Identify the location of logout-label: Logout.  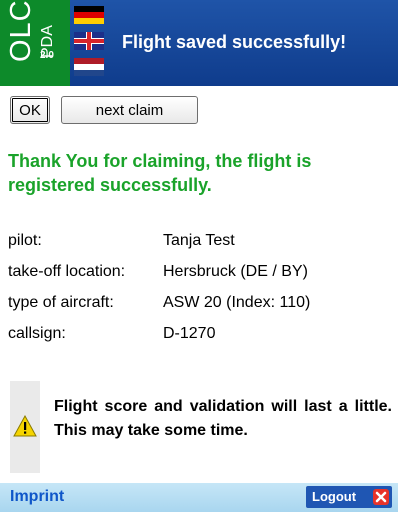
(334, 496).